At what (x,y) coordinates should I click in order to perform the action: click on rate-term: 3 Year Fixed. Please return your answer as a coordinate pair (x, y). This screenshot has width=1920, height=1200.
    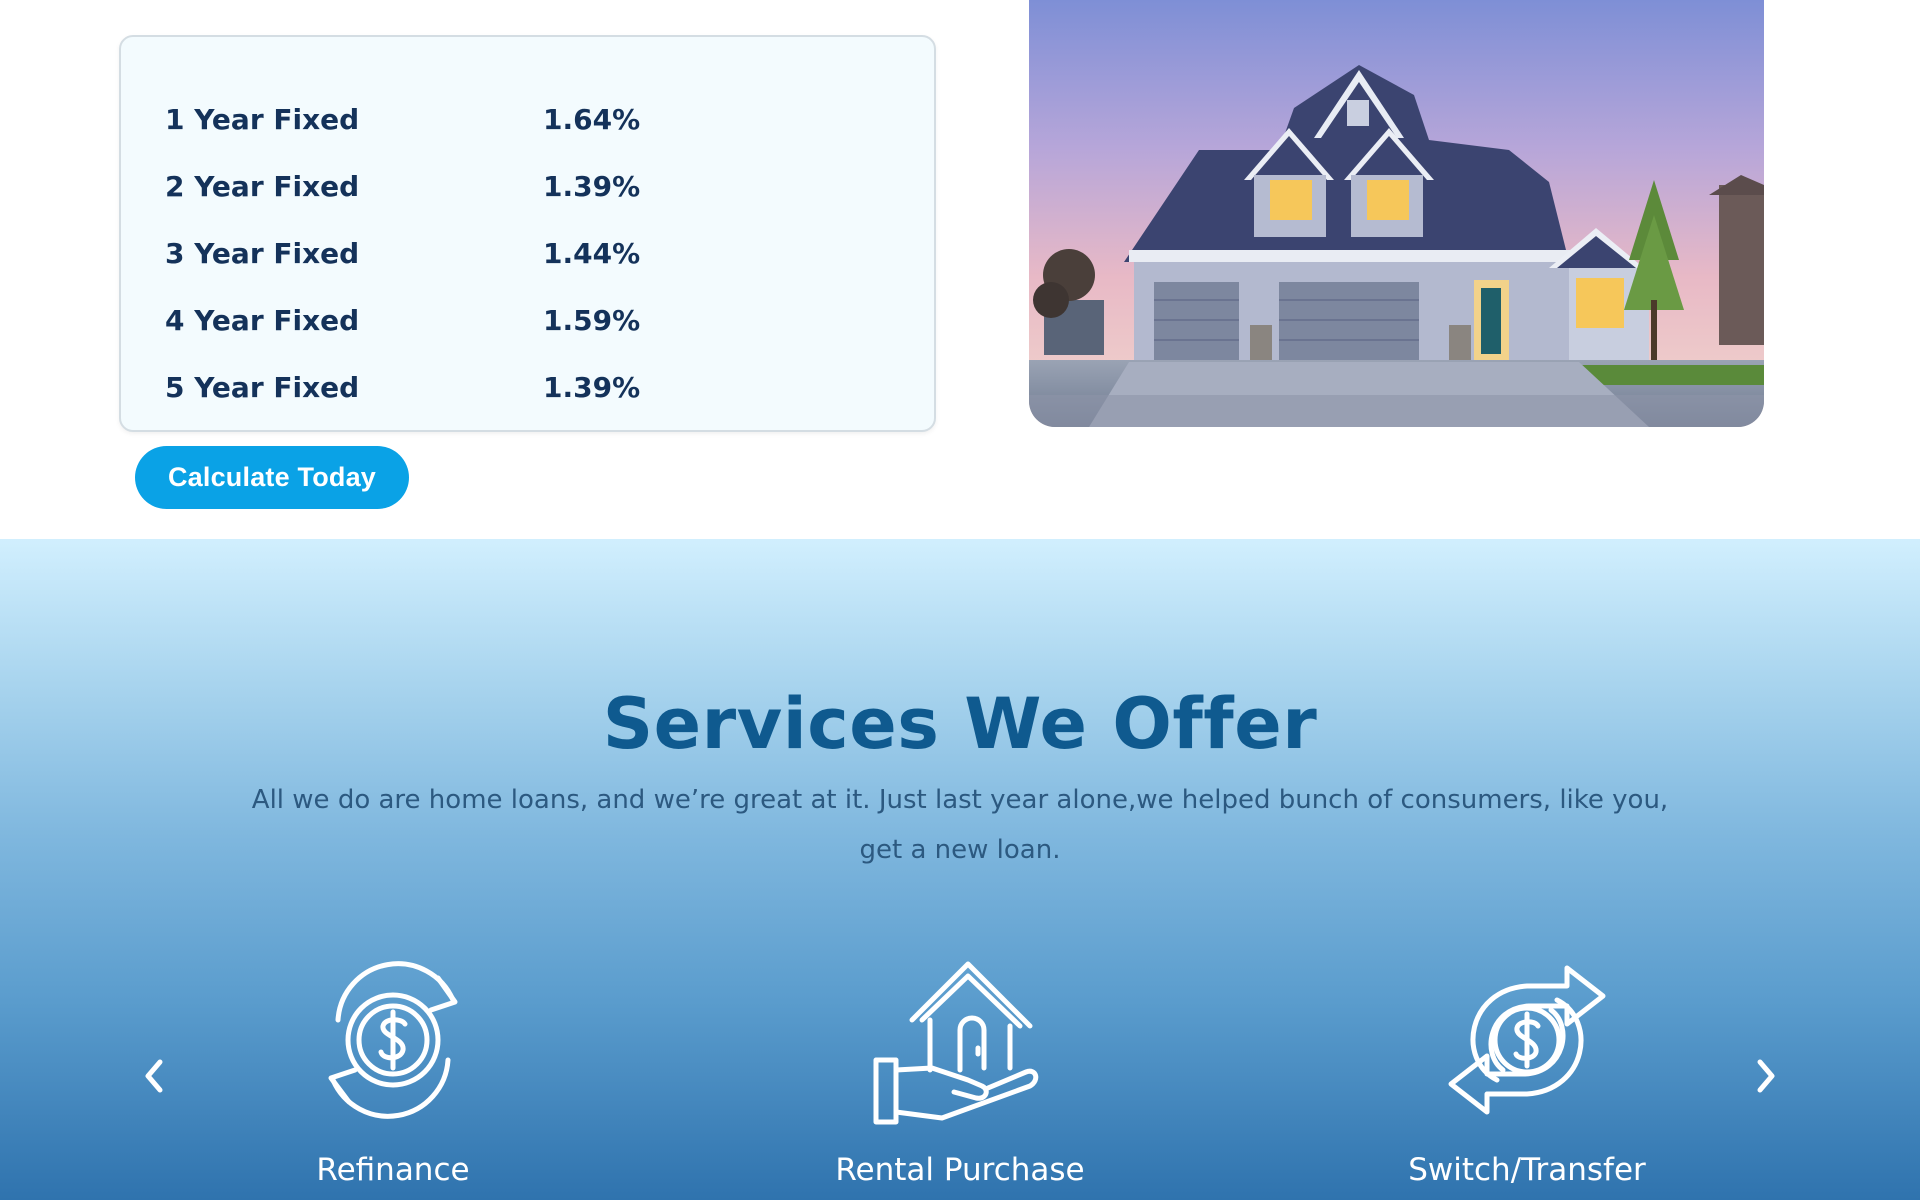
    Looking at the image, I should click on (262, 253).